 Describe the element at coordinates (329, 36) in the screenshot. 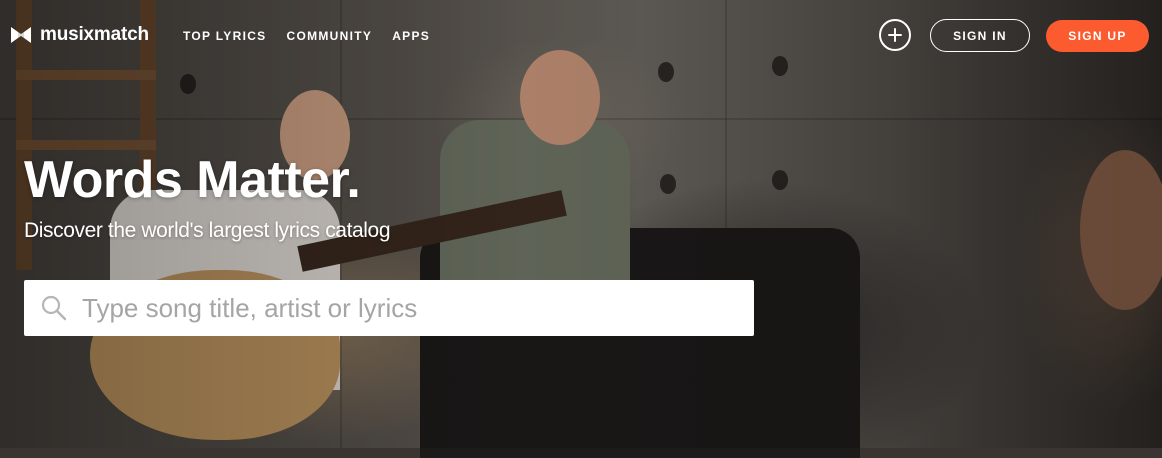

I see `nav-community-link: COMMUNITY` at that location.